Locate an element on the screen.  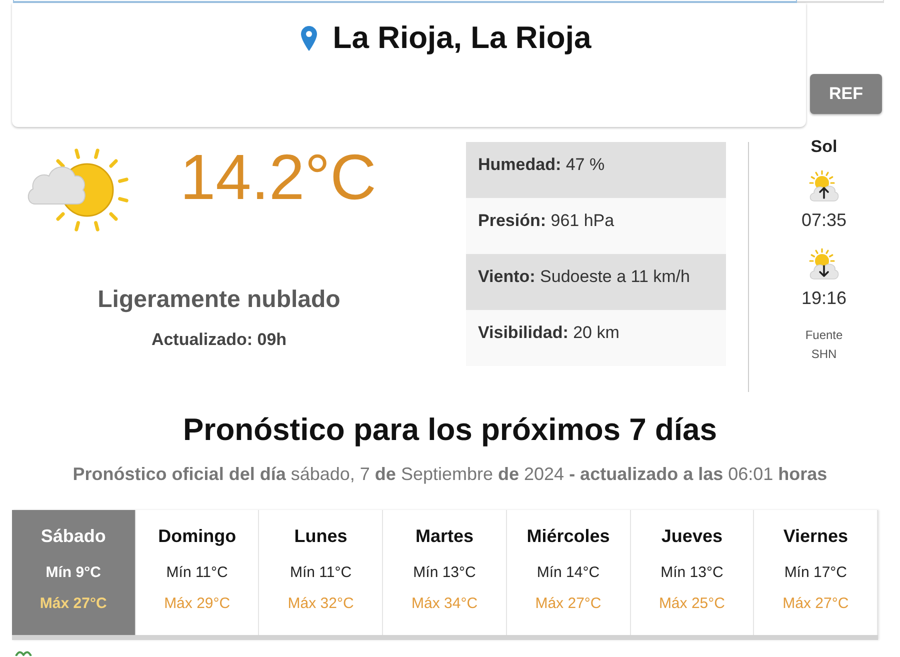
max-temperature: Máx 32°C is located at coordinates (321, 604).